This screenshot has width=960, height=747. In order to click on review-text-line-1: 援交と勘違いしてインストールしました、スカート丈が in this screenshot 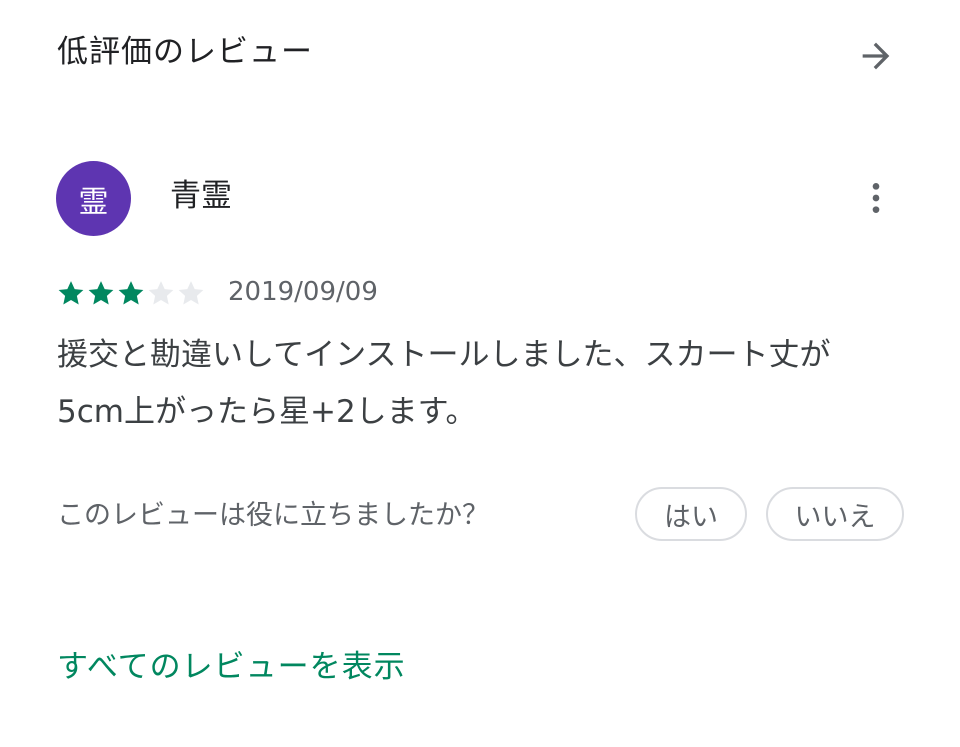, I will do `click(444, 355)`.